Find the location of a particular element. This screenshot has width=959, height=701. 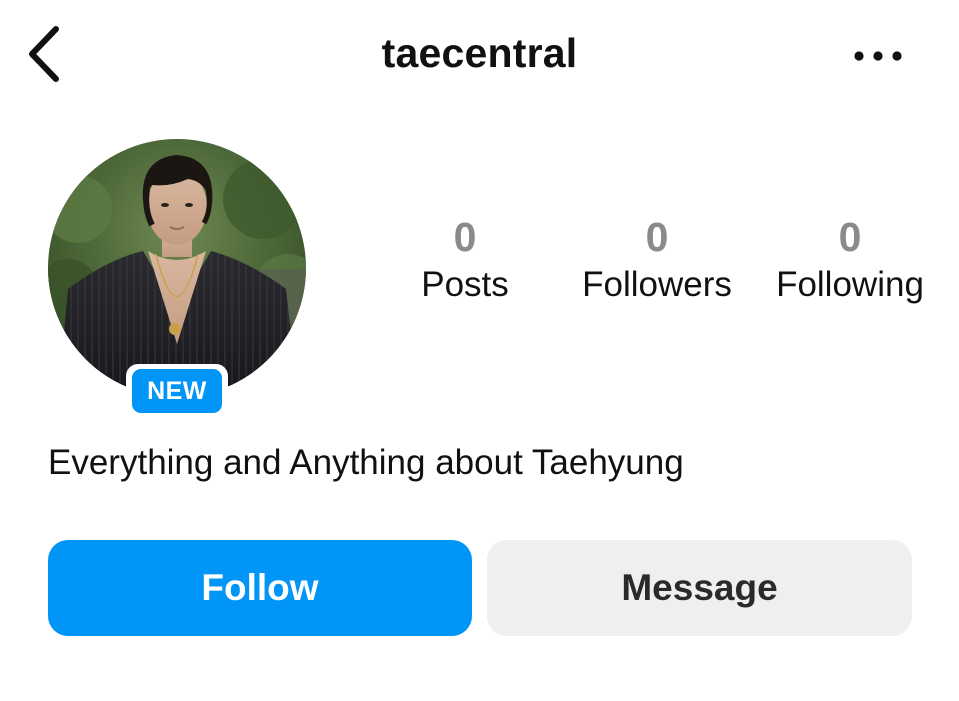

new-badge: NEW is located at coordinates (177, 391).